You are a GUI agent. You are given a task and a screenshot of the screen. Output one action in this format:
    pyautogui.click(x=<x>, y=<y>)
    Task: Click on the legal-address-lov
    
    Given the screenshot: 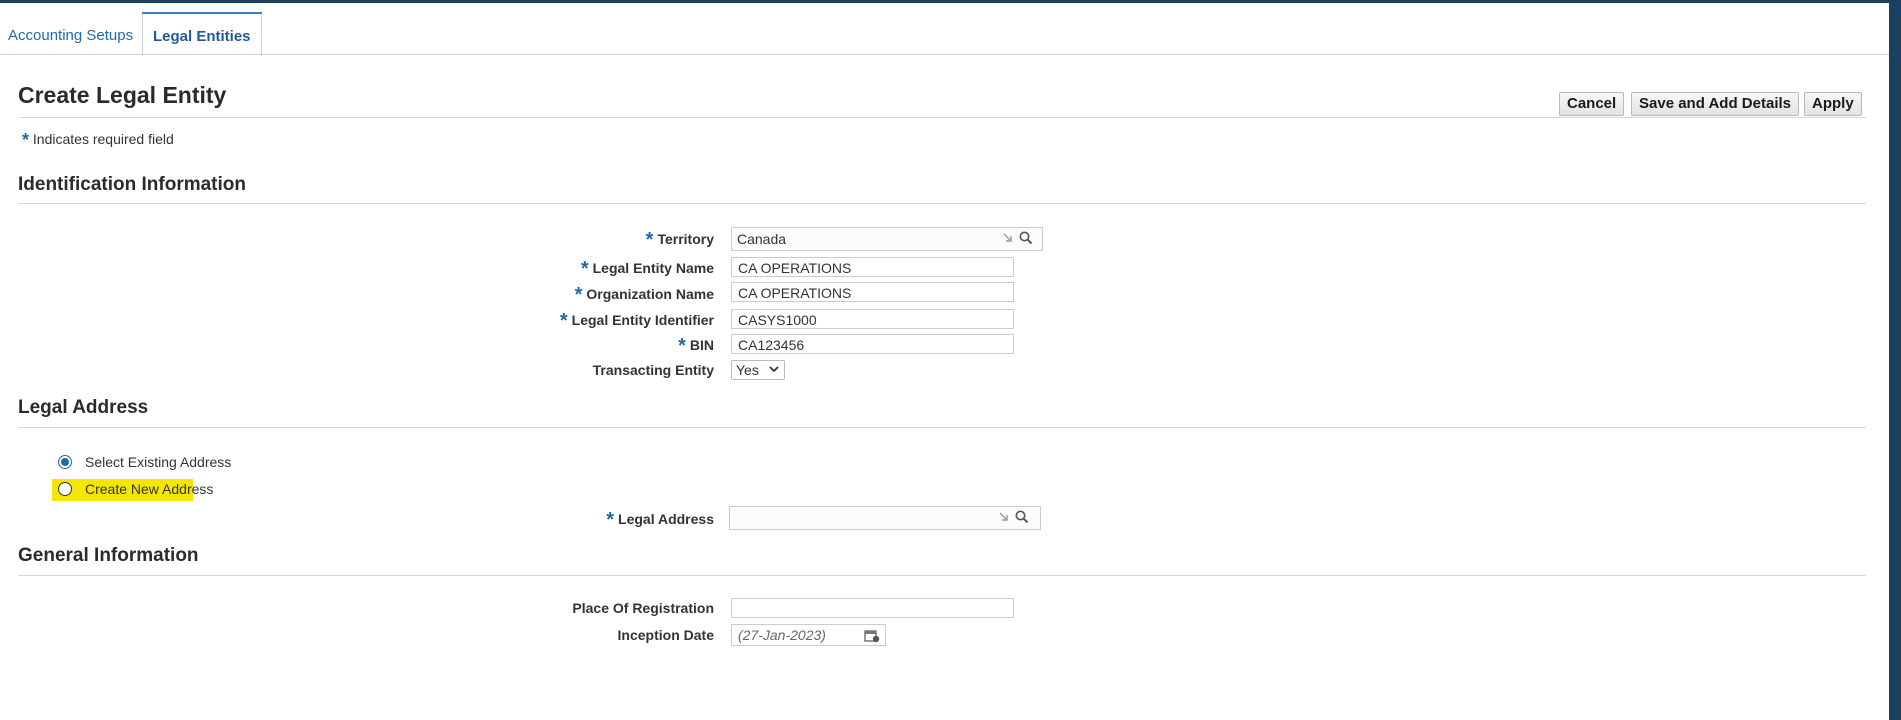 What is the action you would take?
    pyautogui.click(x=885, y=518)
    